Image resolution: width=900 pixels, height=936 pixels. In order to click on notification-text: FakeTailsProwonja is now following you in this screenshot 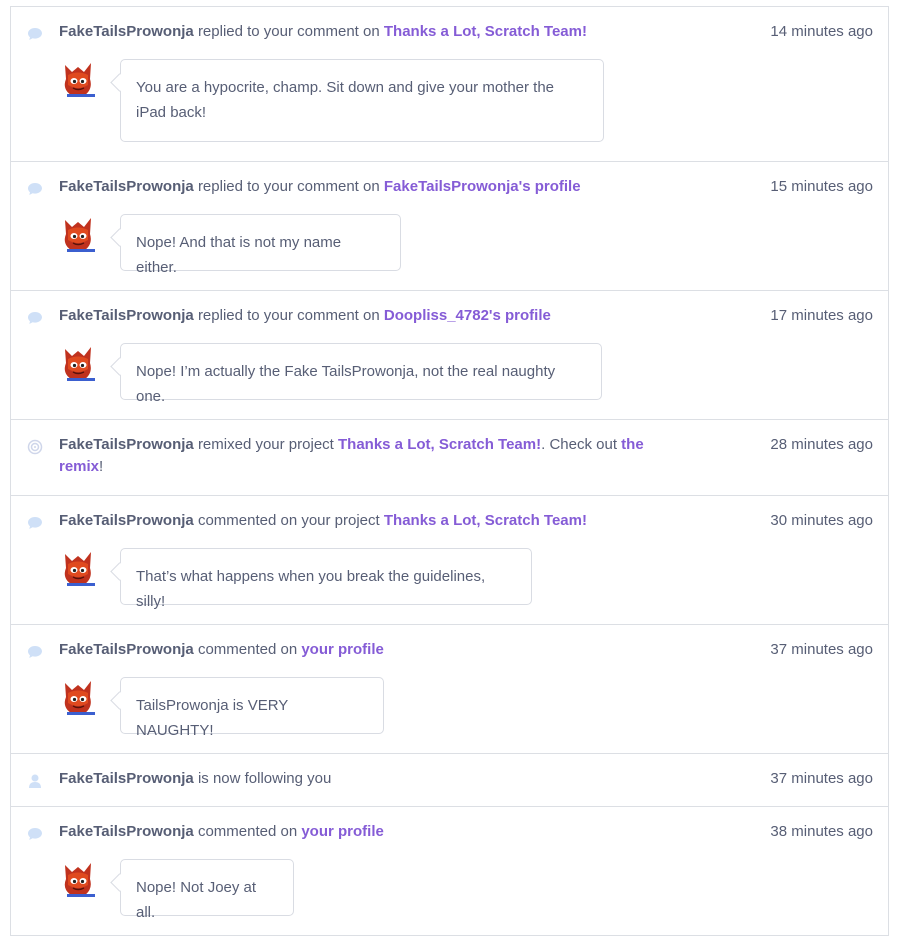, I will do `click(353, 779)`.